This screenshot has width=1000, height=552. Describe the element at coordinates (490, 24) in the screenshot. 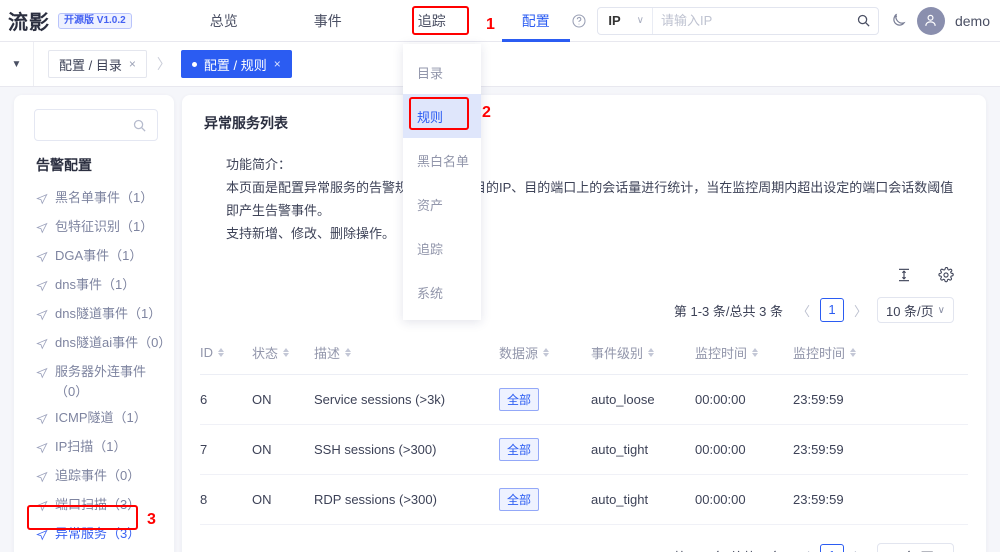

I see `annotation-number-1: 1` at that location.